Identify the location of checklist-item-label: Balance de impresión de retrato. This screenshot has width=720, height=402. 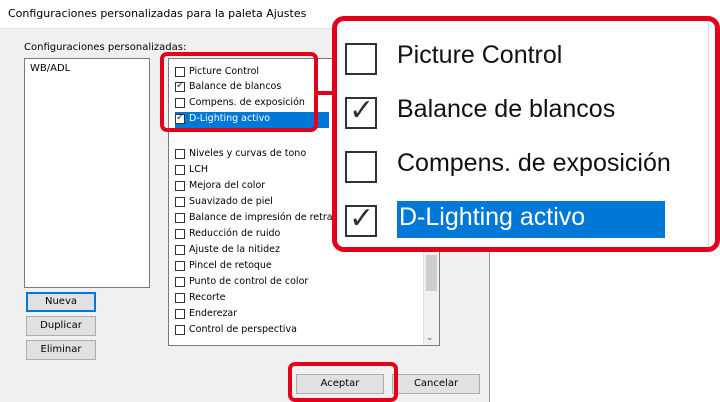
(266, 217).